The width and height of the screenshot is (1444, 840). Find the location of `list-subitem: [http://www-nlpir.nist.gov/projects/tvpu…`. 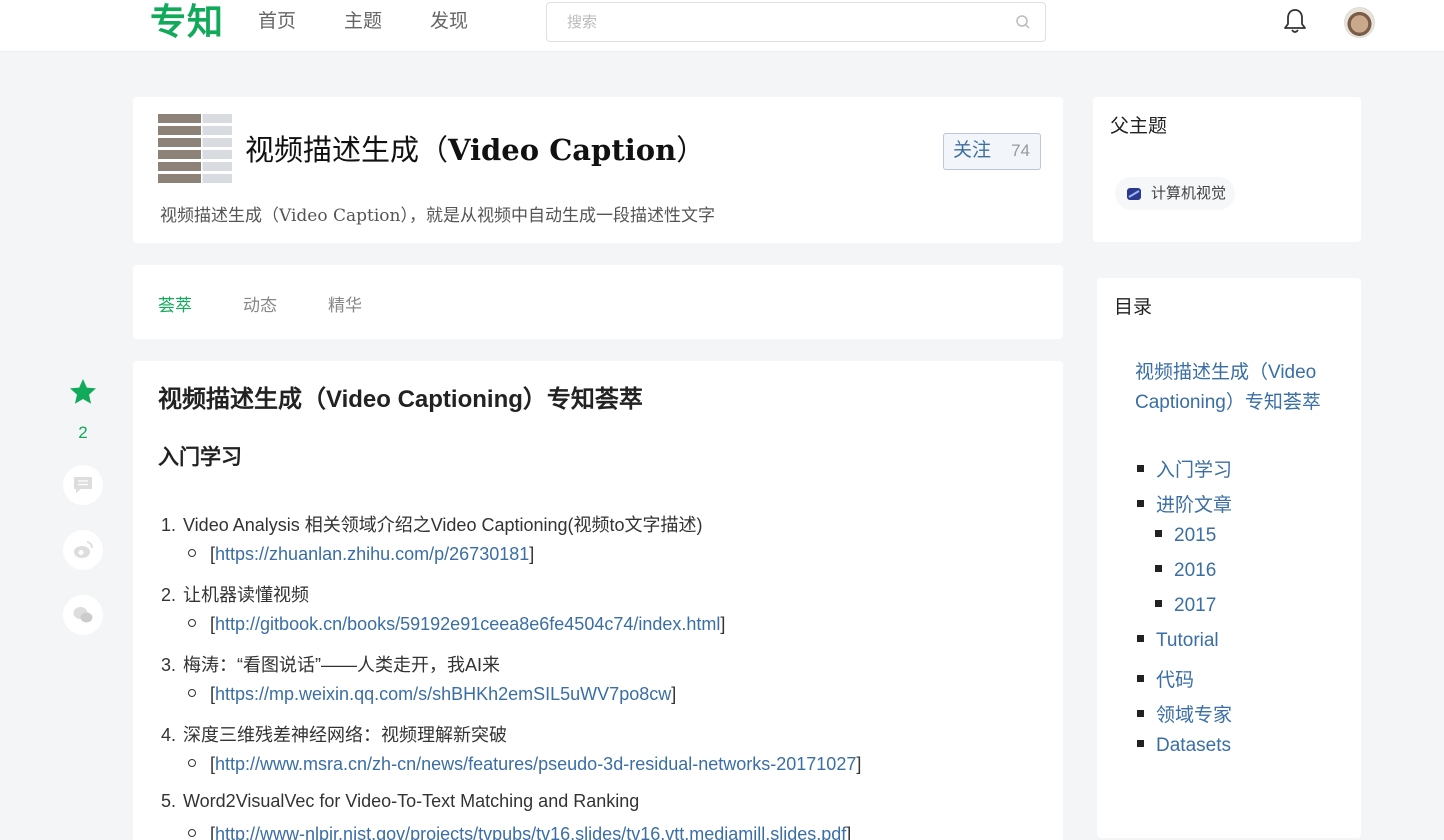

list-subitem: [http://www-nlpir.nist.gov/projects/tvpu… is located at coordinates (519, 832).